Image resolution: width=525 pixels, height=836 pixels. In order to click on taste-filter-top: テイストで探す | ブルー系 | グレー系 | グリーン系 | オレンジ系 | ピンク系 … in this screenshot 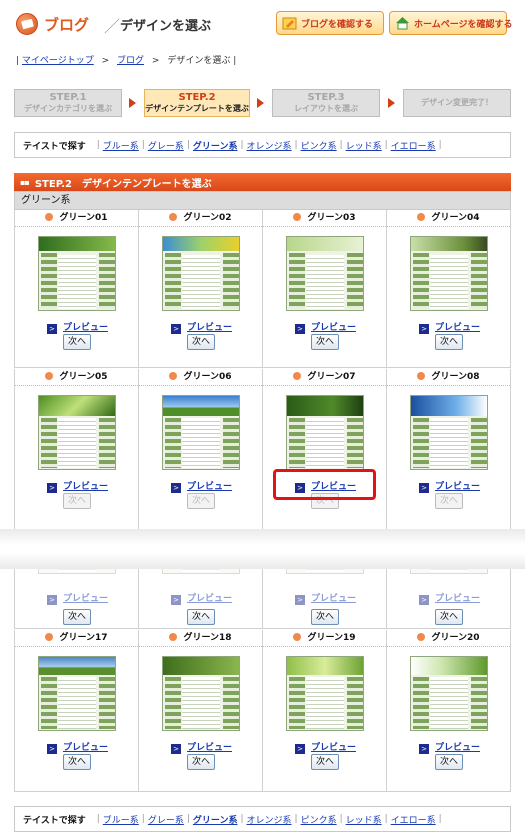, I will do `click(262, 145)`.